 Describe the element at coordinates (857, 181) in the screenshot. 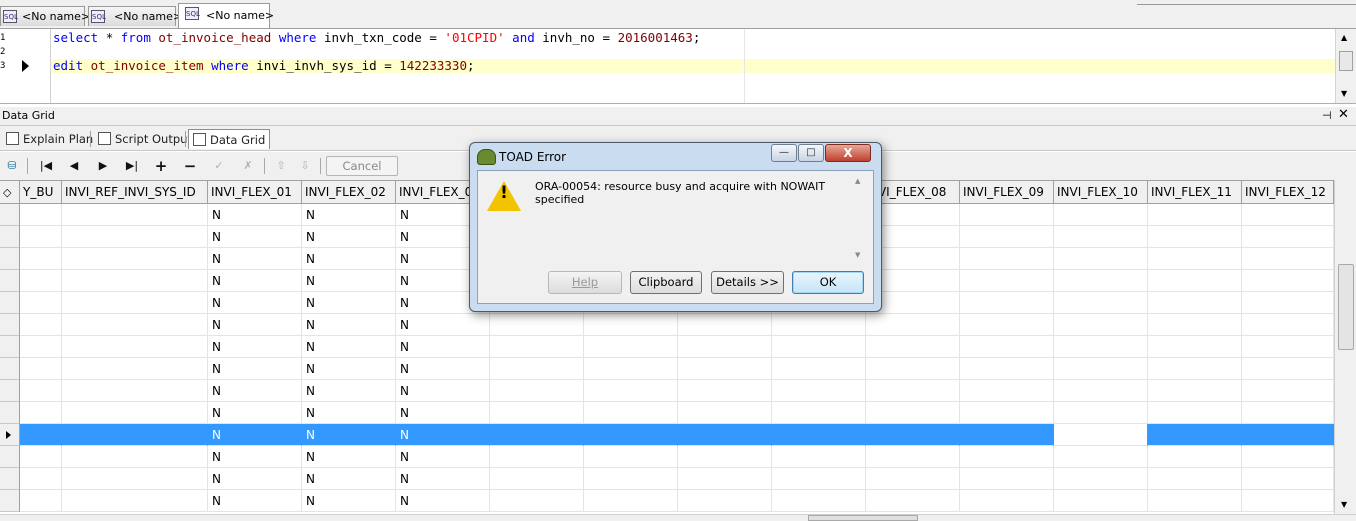

I see `scroll-up-icon: ▲` at that location.